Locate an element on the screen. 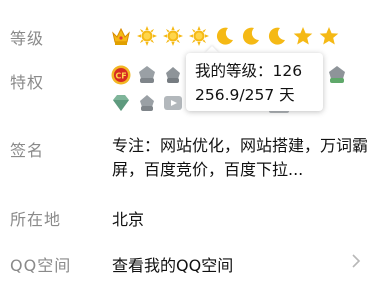  qzone-row: QQ空间 查看我的QQ空间 is located at coordinates (195, 264).